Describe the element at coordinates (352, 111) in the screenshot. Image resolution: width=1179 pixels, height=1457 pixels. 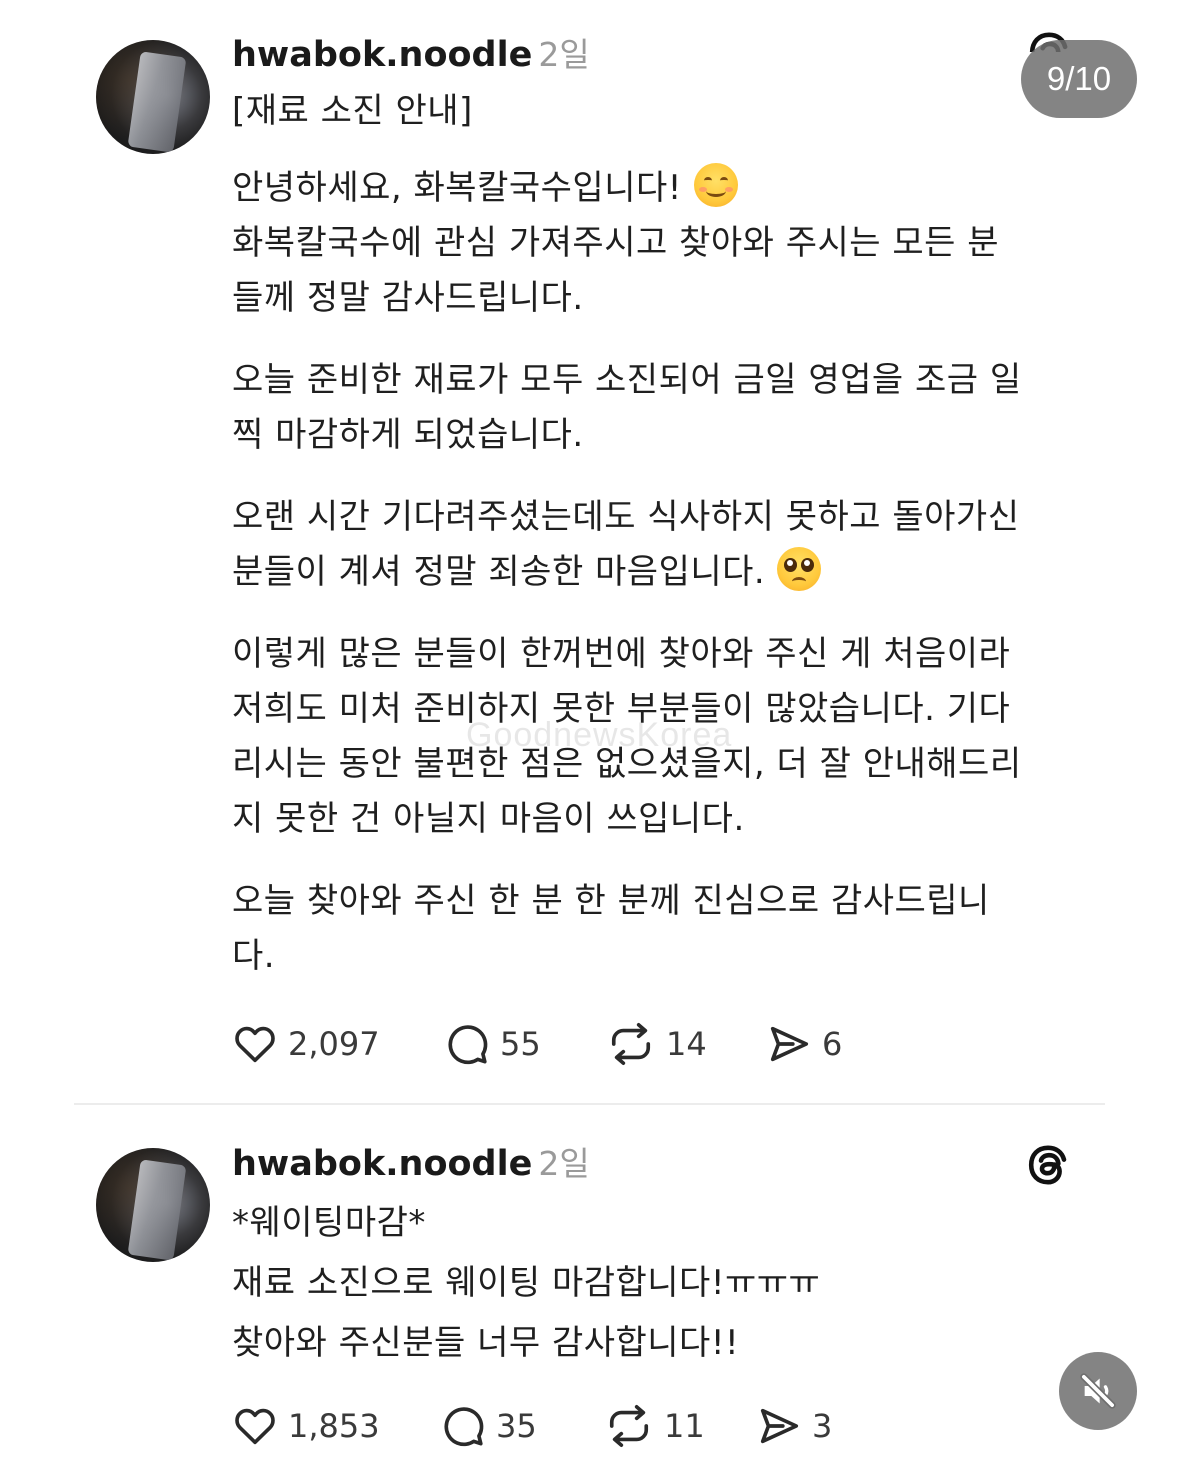
I see `post-title: [재료 소진 안내]` at that location.